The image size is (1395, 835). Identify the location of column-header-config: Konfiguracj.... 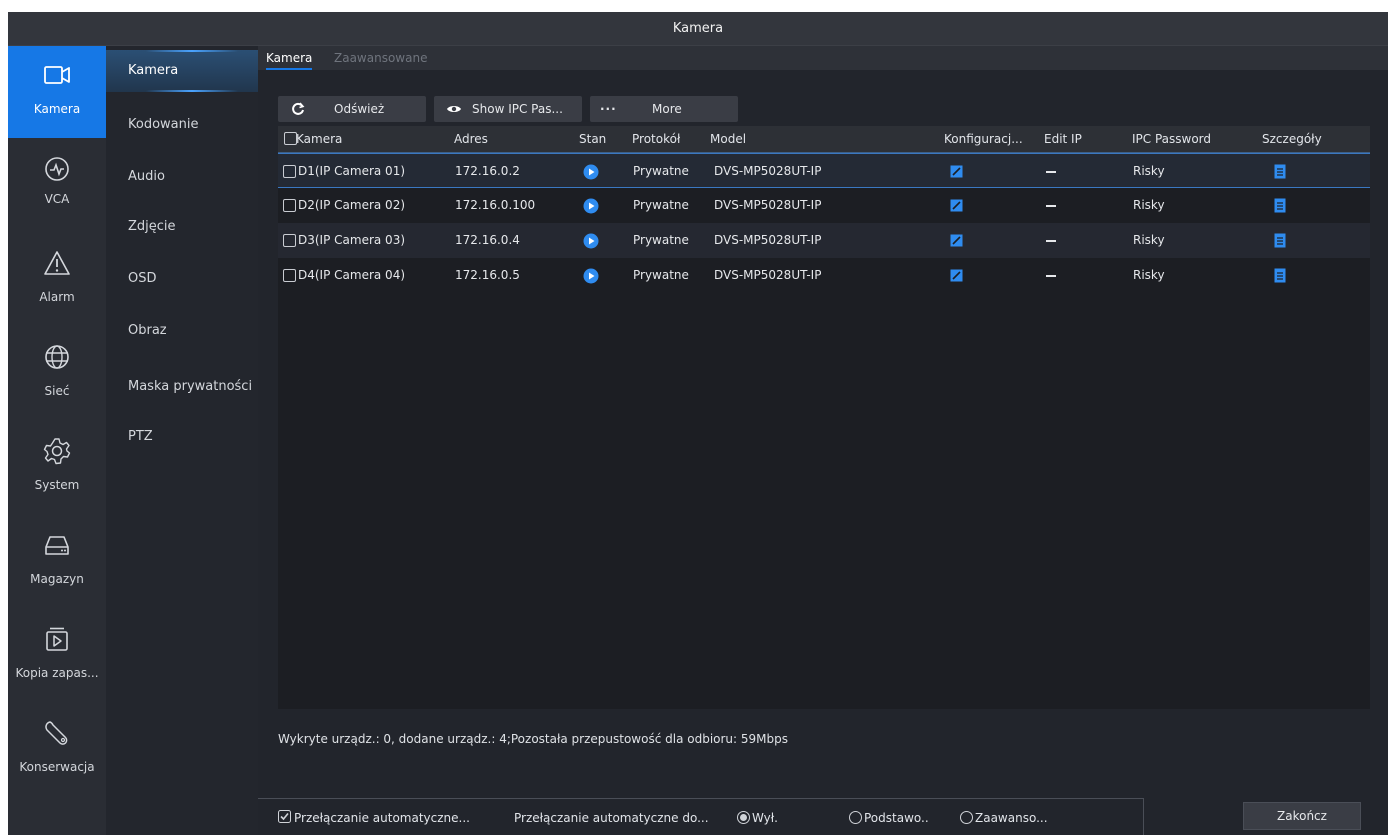
(994, 139).